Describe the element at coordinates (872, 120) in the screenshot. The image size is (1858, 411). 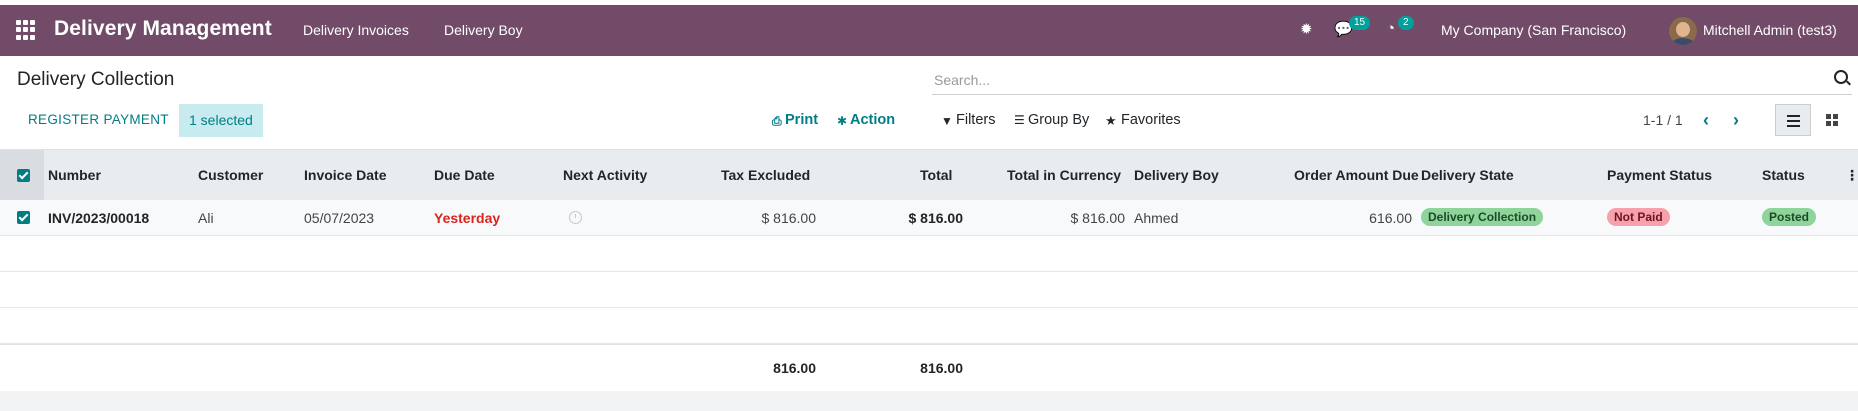
I see `action-button: Action` at that location.